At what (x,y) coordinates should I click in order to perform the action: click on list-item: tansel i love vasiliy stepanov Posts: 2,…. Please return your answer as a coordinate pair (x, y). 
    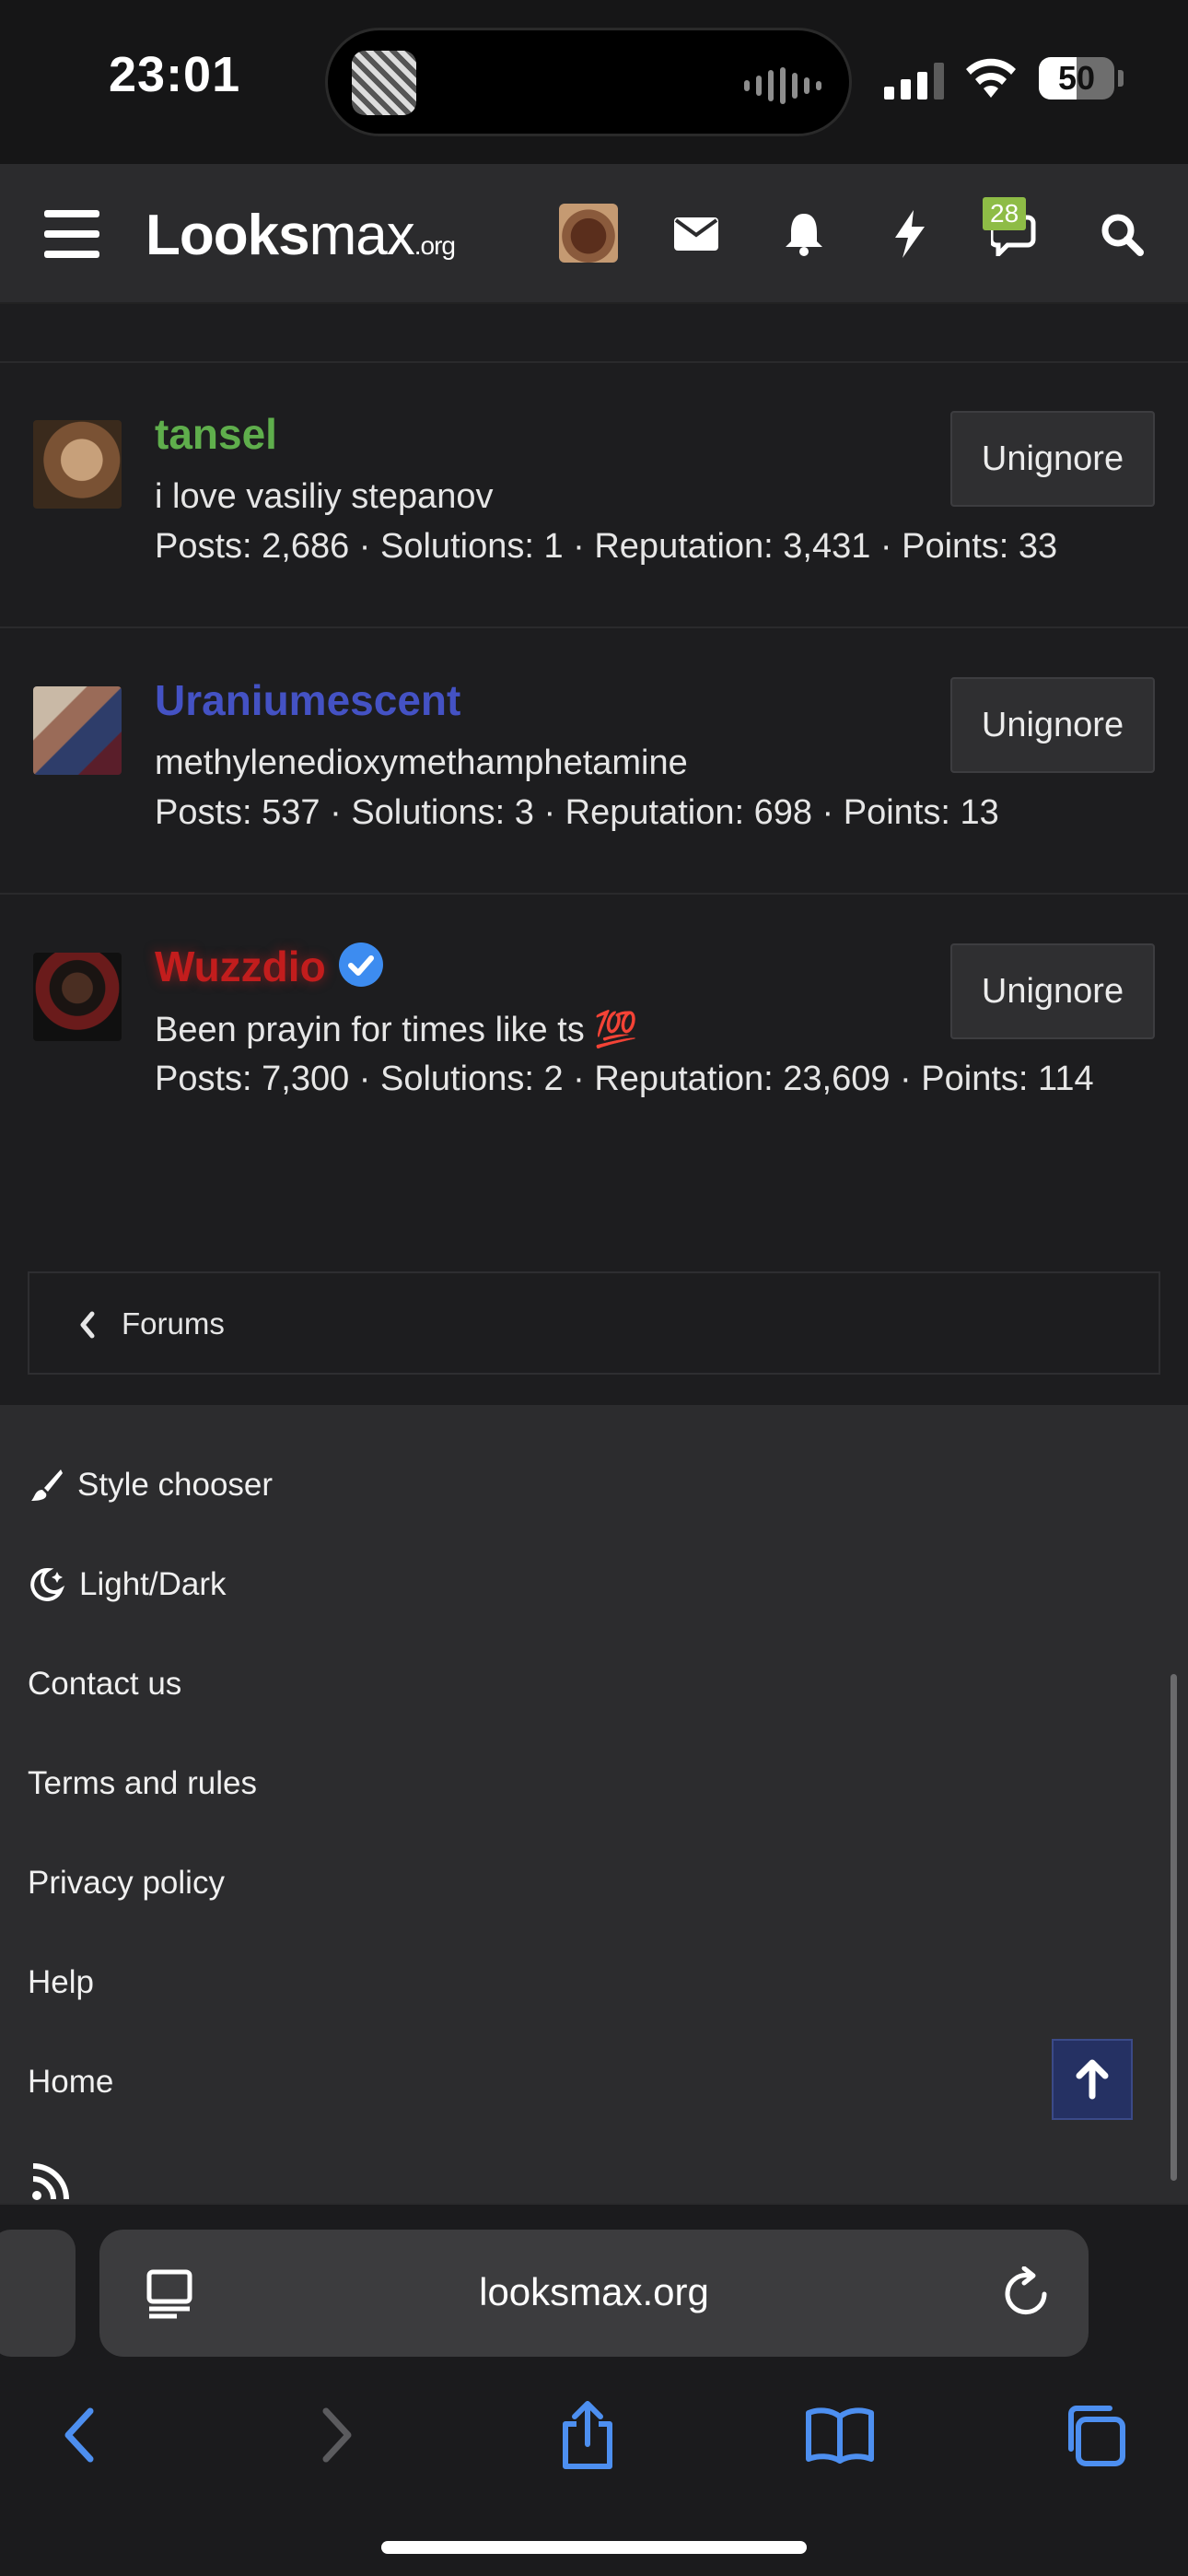
    Looking at the image, I should click on (594, 495).